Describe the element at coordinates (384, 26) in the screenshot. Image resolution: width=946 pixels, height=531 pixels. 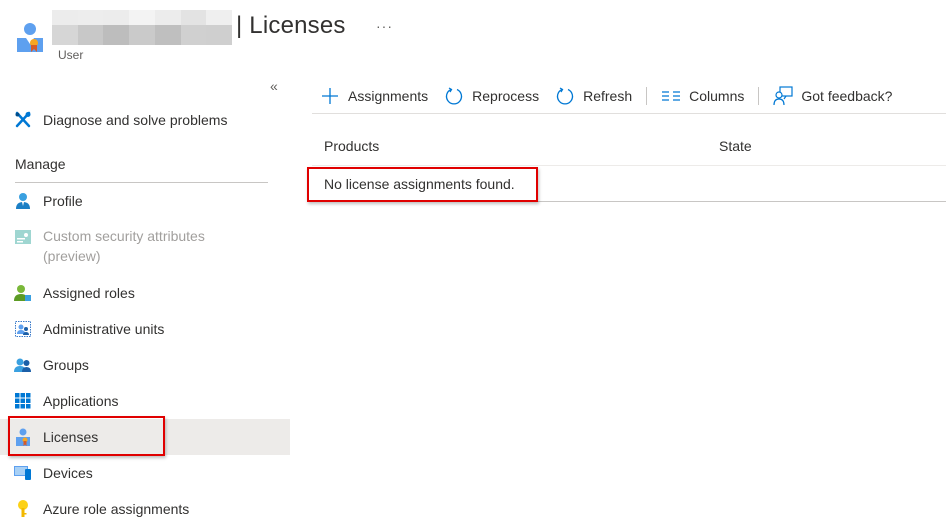
I see `more-options-button: ···` at that location.